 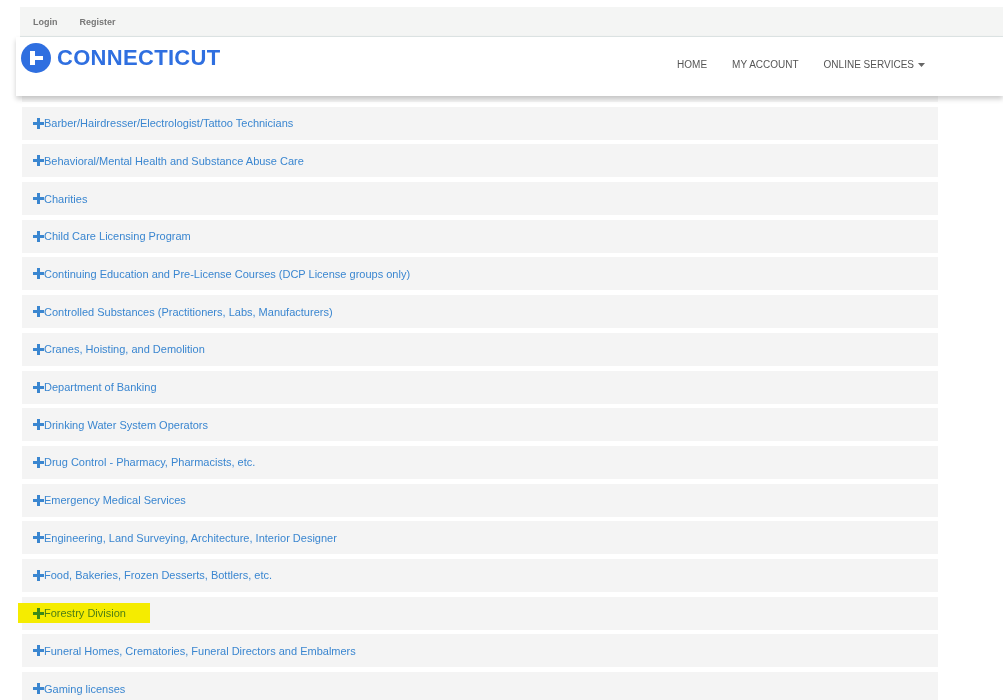 What do you see at coordinates (95, 387) in the screenshot?
I see `accordion-link: Department of Banking` at bounding box center [95, 387].